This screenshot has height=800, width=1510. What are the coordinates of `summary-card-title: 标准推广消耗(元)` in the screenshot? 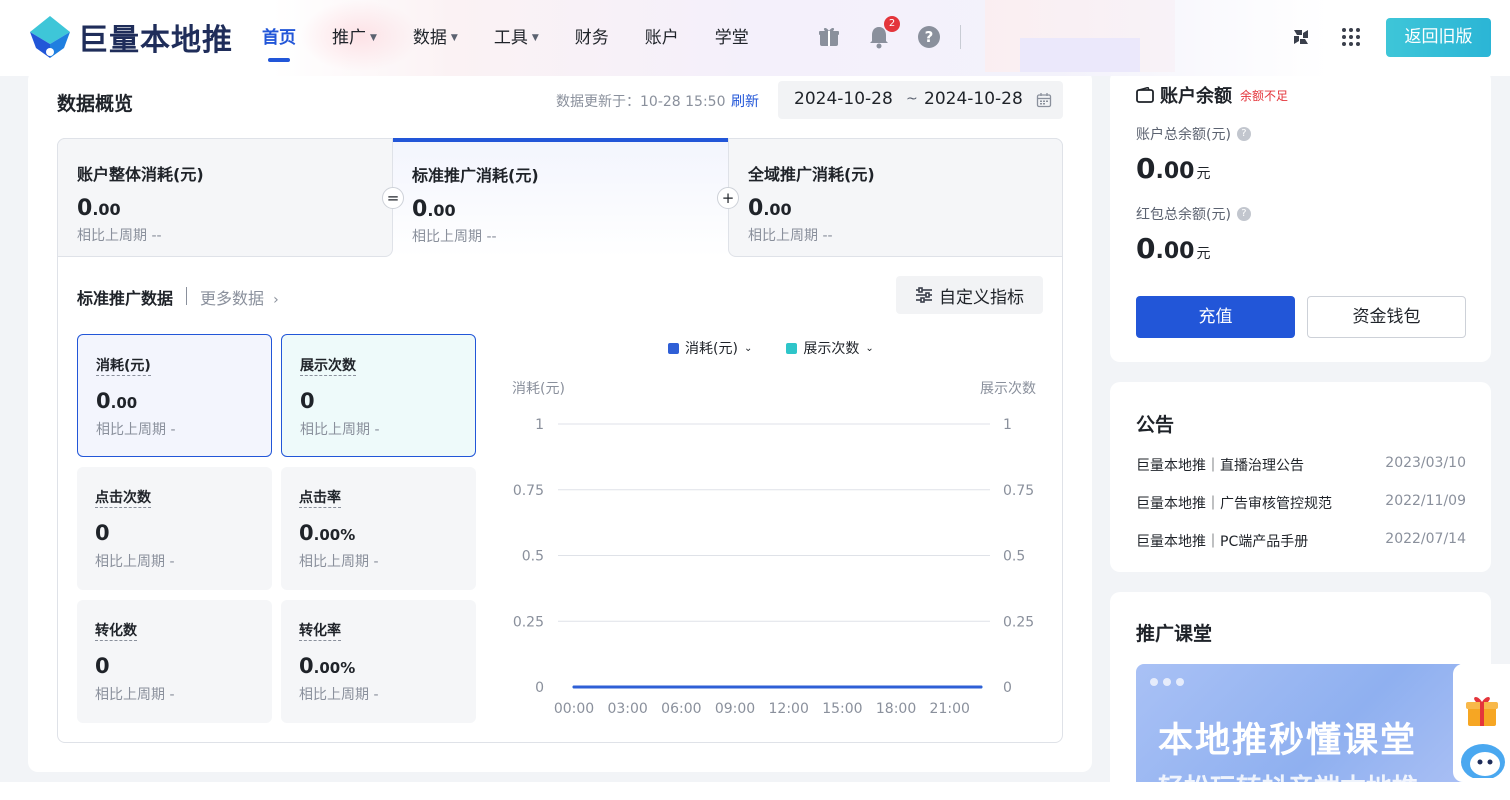 It's located at (475, 175).